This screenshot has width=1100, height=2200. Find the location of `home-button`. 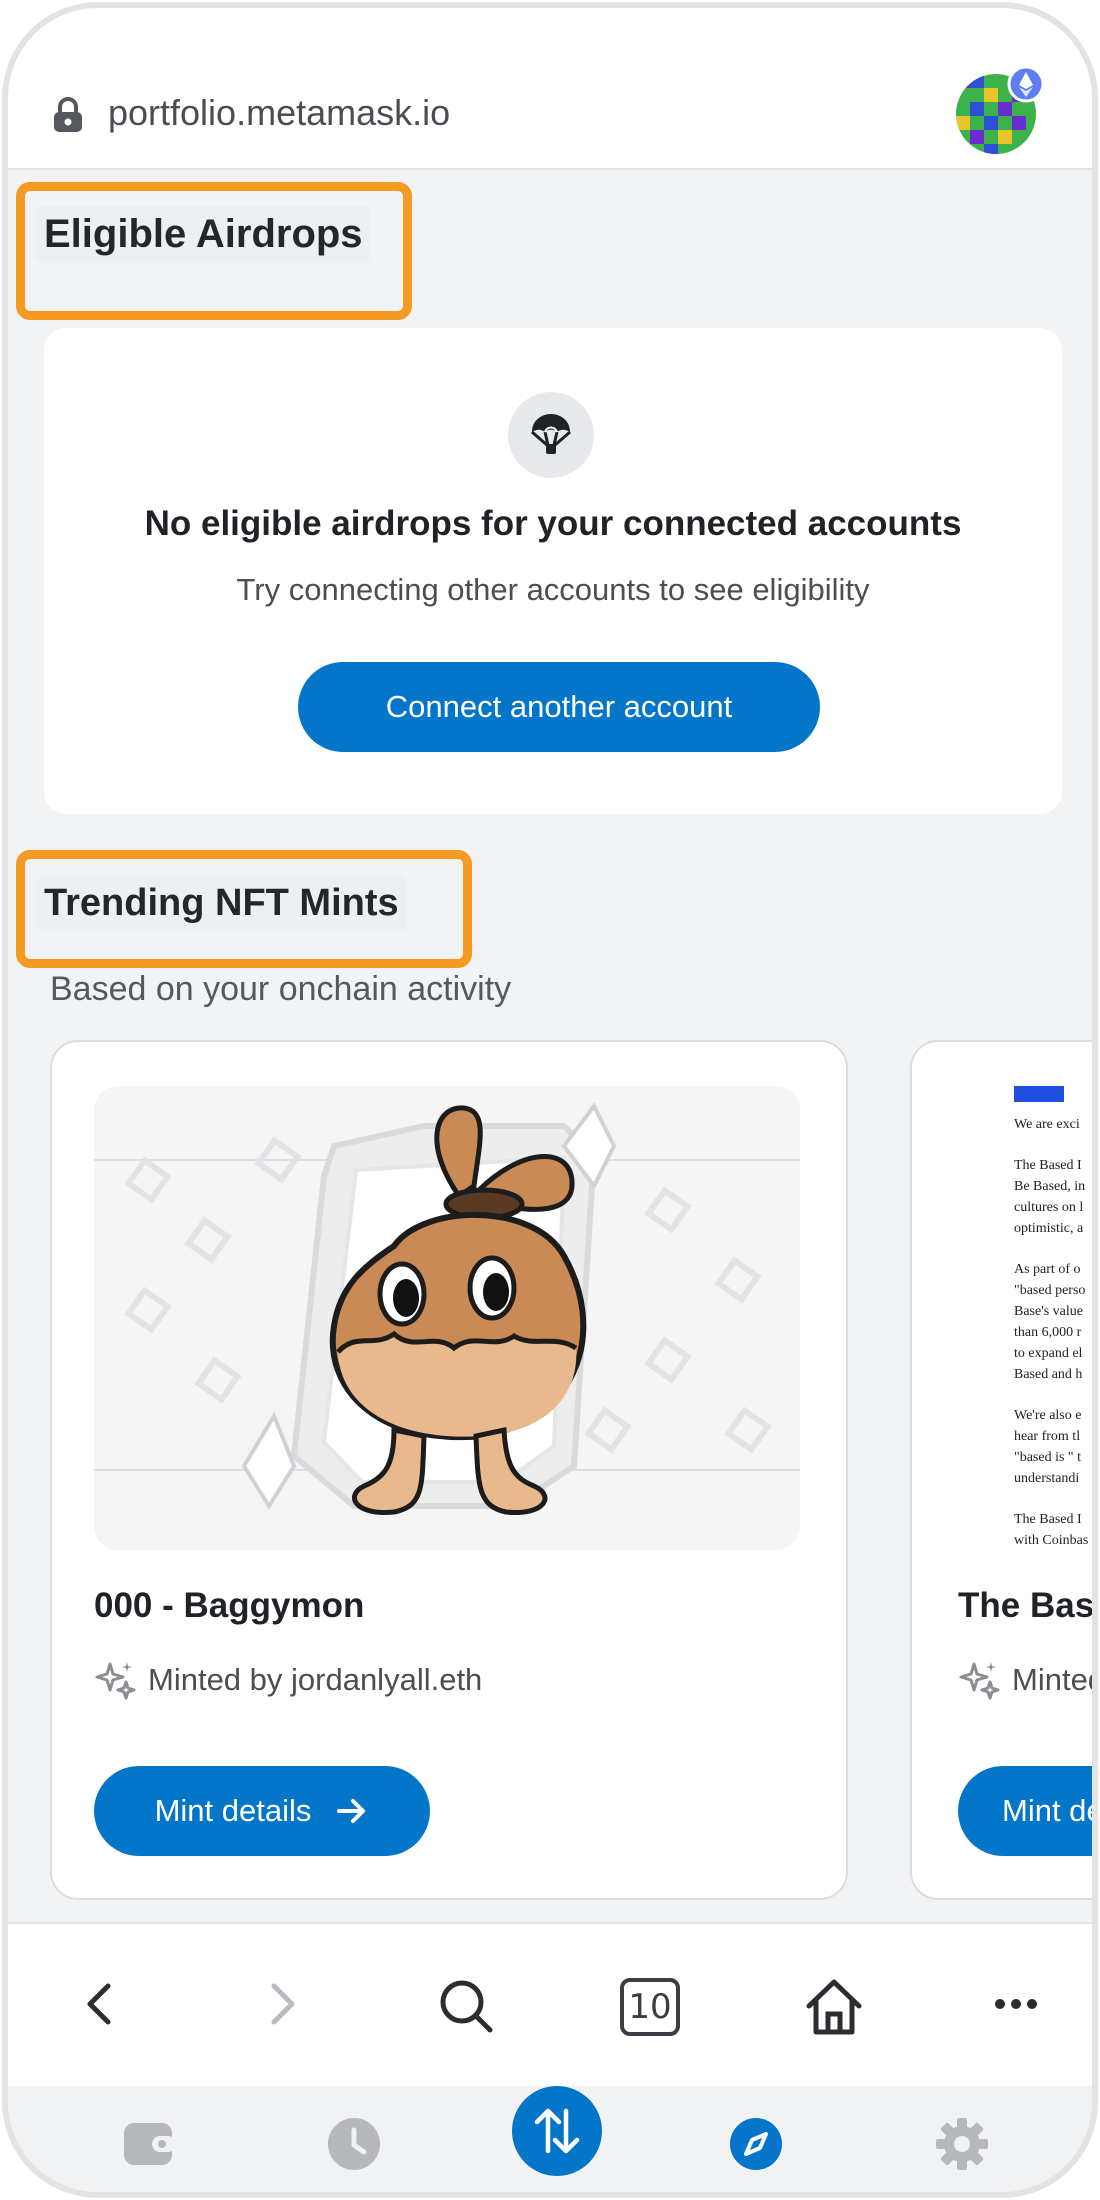

home-button is located at coordinates (834, 2007).